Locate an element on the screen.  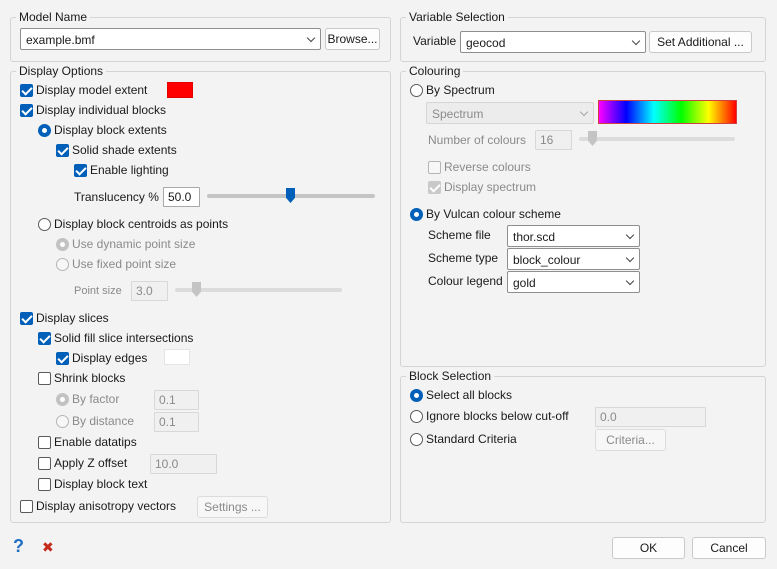
enable-lighting-label: Enable lighting is located at coordinates (129, 170).